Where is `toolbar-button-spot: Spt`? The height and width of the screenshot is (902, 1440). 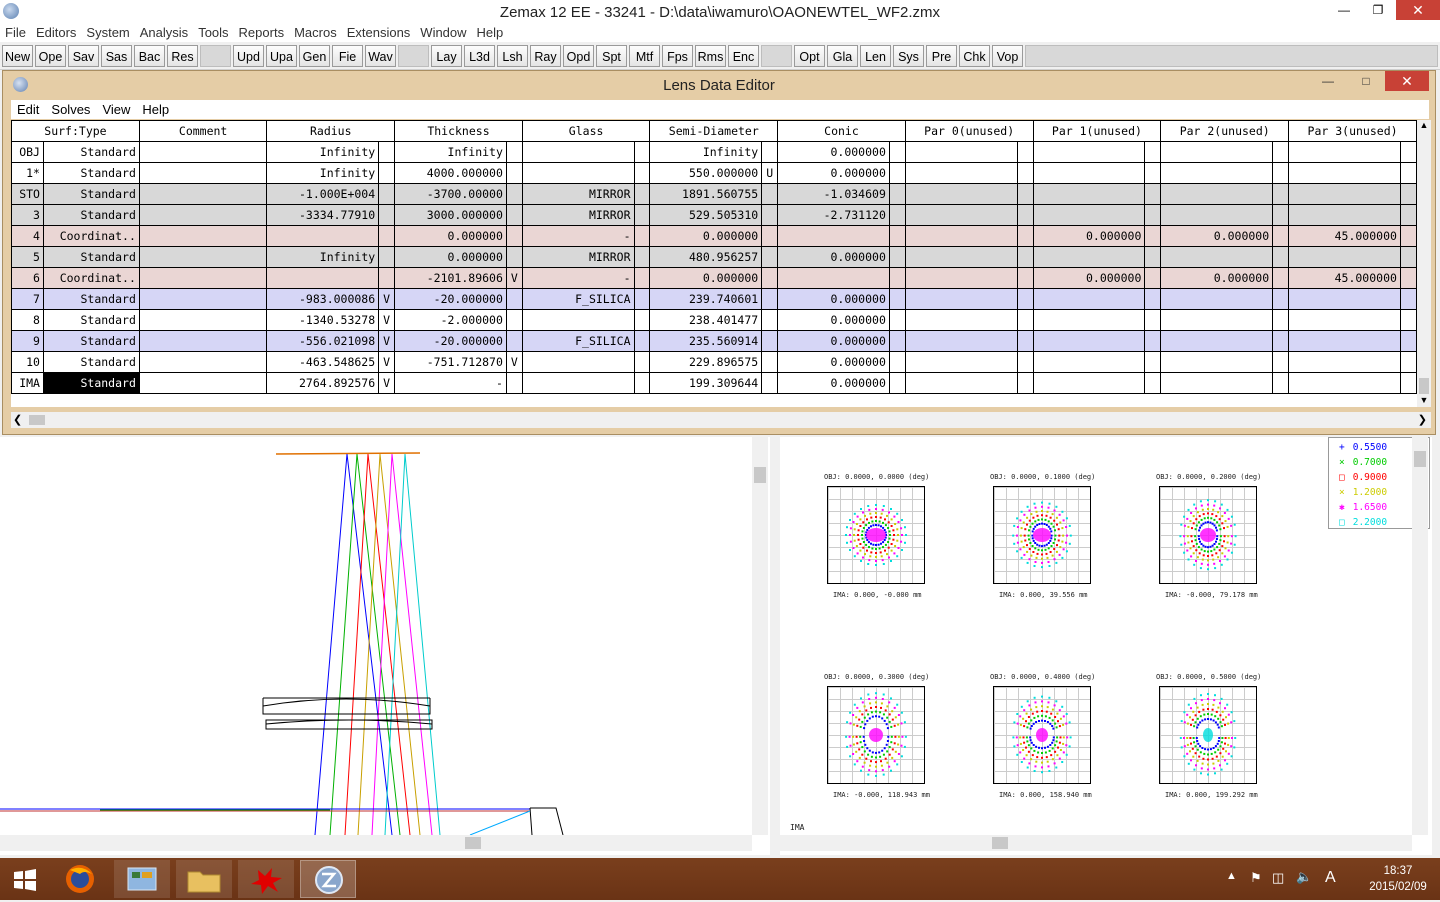 toolbar-button-spot: Spt is located at coordinates (611, 56).